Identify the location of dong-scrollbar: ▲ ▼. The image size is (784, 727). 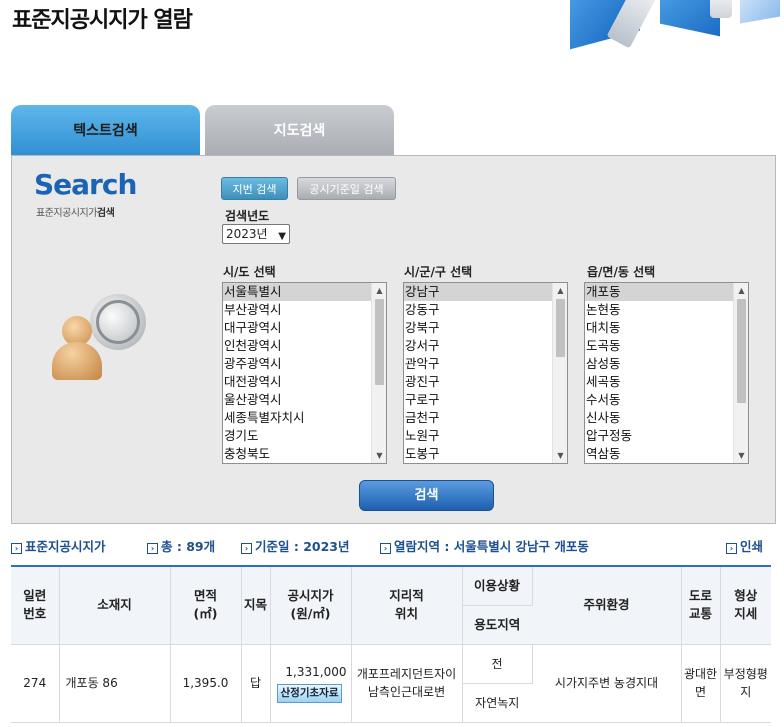
(740, 373).